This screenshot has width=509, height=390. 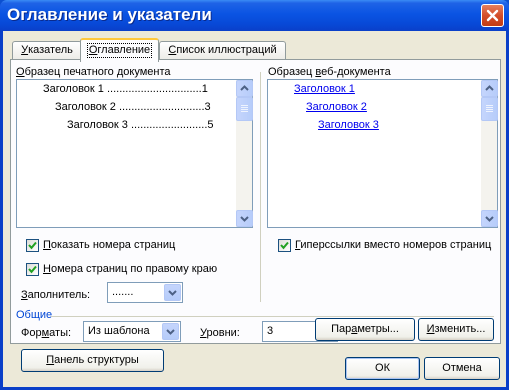 I want to click on title-bar: Оглавление и указатели, so click(x=254, y=15).